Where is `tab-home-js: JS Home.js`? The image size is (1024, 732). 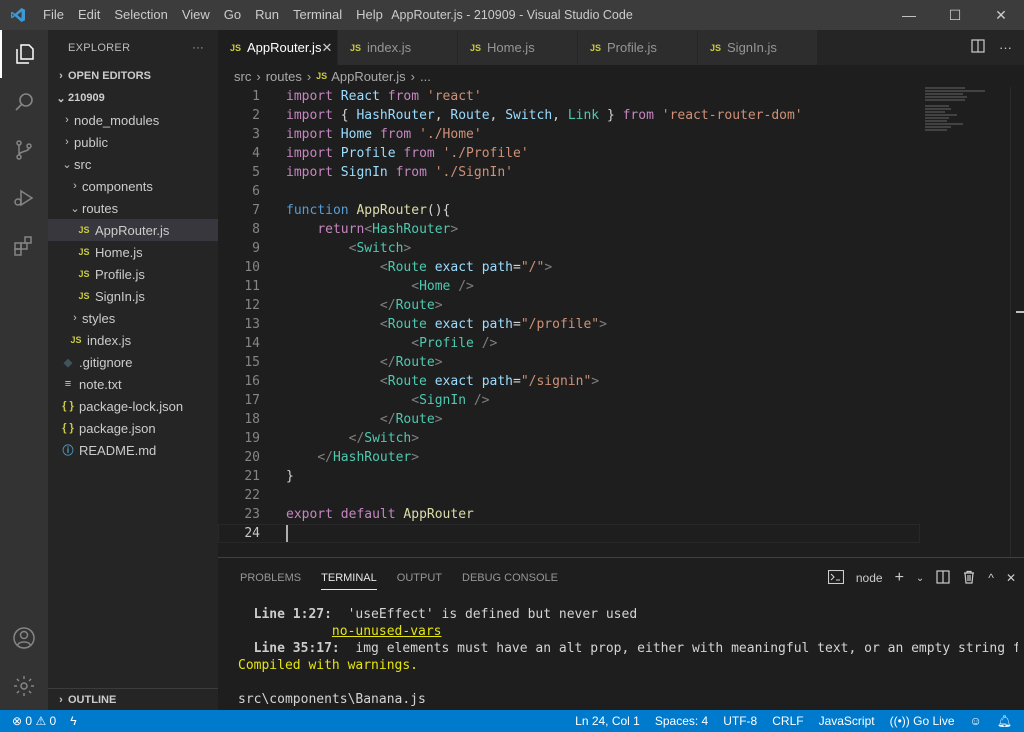 tab-home-js: JS Home.js is located at coordinates (518, 47).